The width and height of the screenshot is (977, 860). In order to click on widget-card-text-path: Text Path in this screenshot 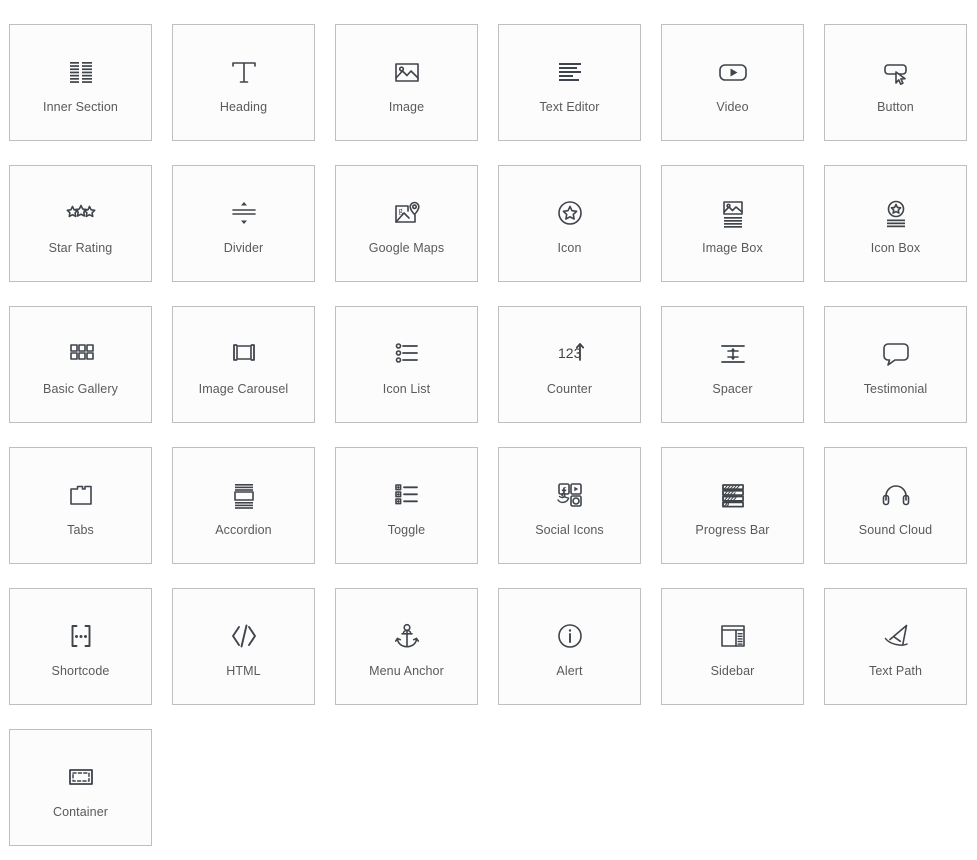, I will do `click(895, 646)`.